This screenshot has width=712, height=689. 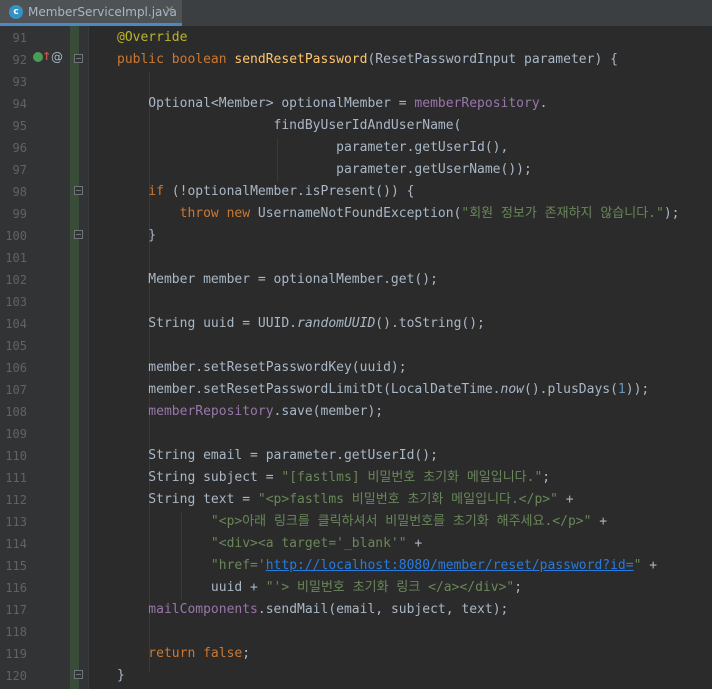 What do you see at coordinates (16, 588) in the screenshot?
I see `line-number: 116` at bounding box center [16, 588].